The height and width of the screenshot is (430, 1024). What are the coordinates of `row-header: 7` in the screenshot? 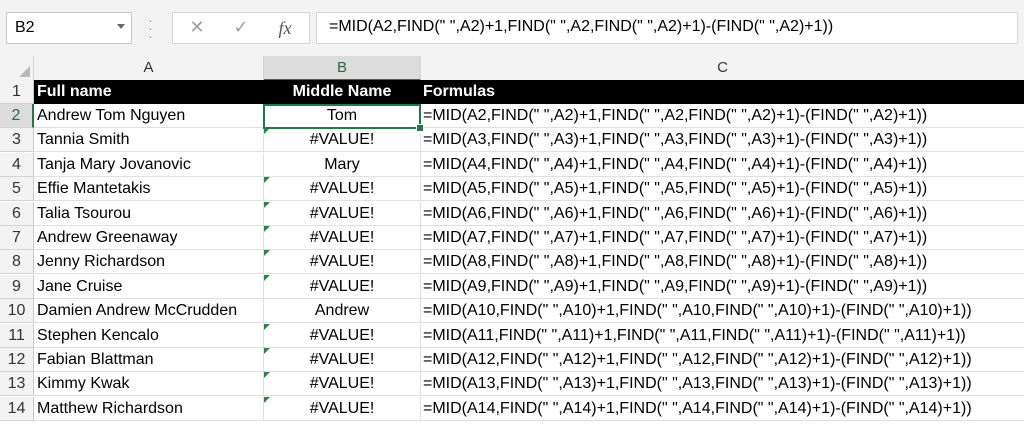 It's located at (17, 238).